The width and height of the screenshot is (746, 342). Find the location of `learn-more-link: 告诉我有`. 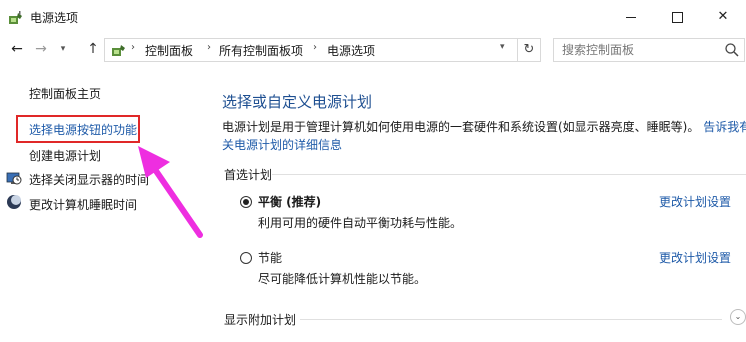

learn-more-link: 告诉我有 is located at coordinates (724, 127).